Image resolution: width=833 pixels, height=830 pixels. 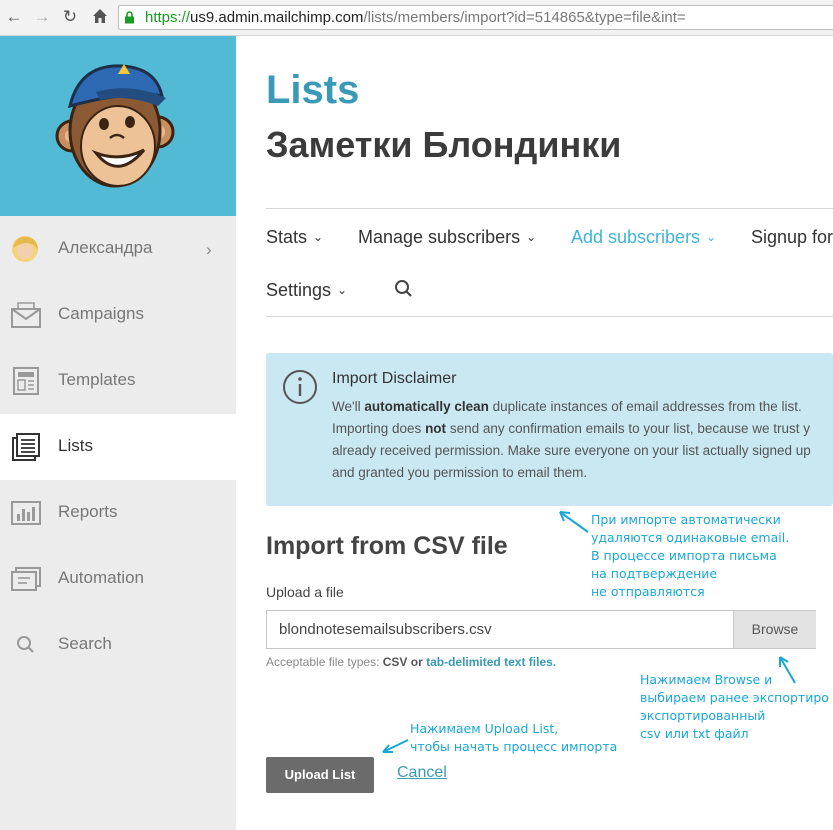 What do you see at coordinates (42, 17) in the screenshot?
I see `forward-icon: →` at bounding box center [42, 17].